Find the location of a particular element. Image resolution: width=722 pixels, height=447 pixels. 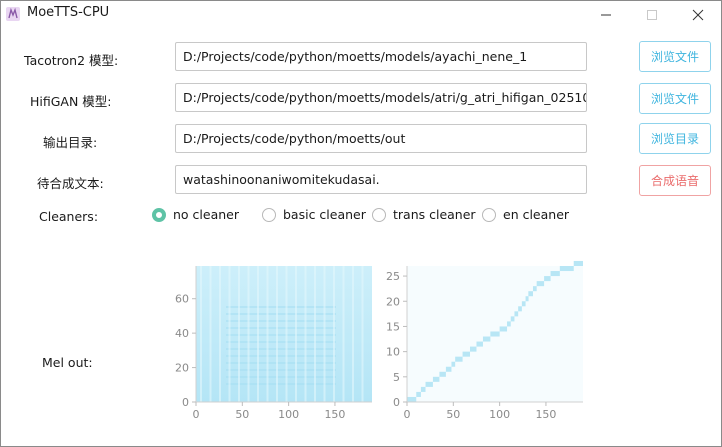

window-title: MoeTTS-CPU is located at coordinates (68, 12).